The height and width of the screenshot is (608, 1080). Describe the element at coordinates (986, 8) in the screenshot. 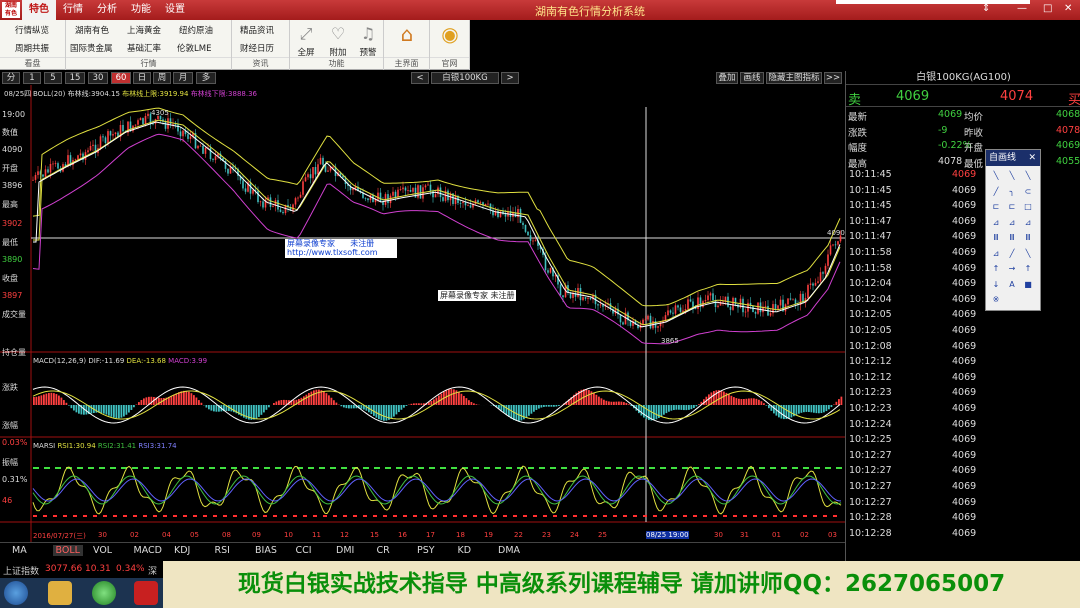

I see `restore-icon: ⇕` at that location.